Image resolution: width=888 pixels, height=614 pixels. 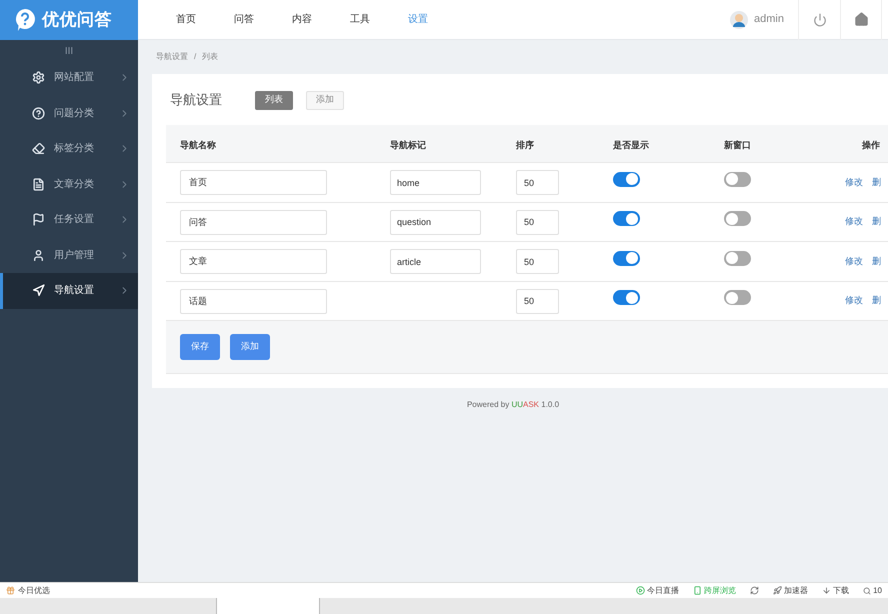 I want to click on home-icon, so click(x=861, y=19).